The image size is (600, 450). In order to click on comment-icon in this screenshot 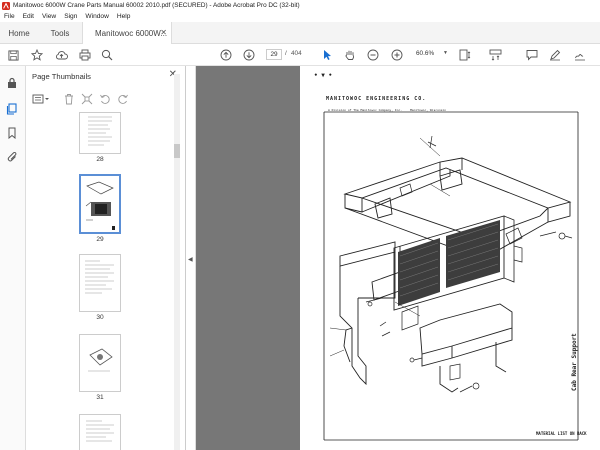, I will do `click(532, 55)`.